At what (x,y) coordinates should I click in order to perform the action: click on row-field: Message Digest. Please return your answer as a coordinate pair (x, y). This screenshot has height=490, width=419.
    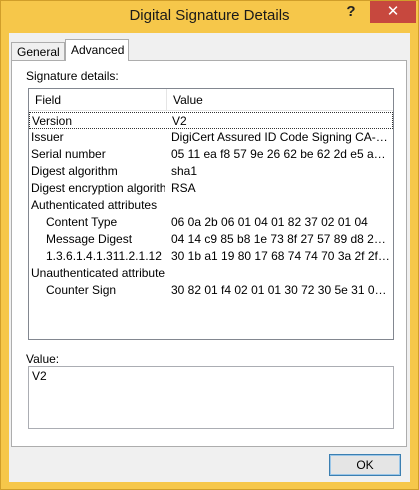
    Looking at the image, I should click on (89, 239).